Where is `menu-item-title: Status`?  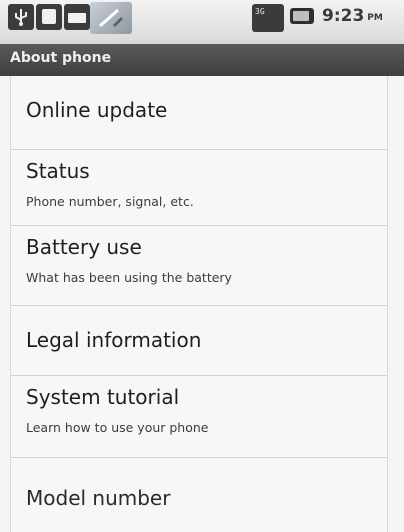 menu-item-title: Status is located at coordinates (58, 171).